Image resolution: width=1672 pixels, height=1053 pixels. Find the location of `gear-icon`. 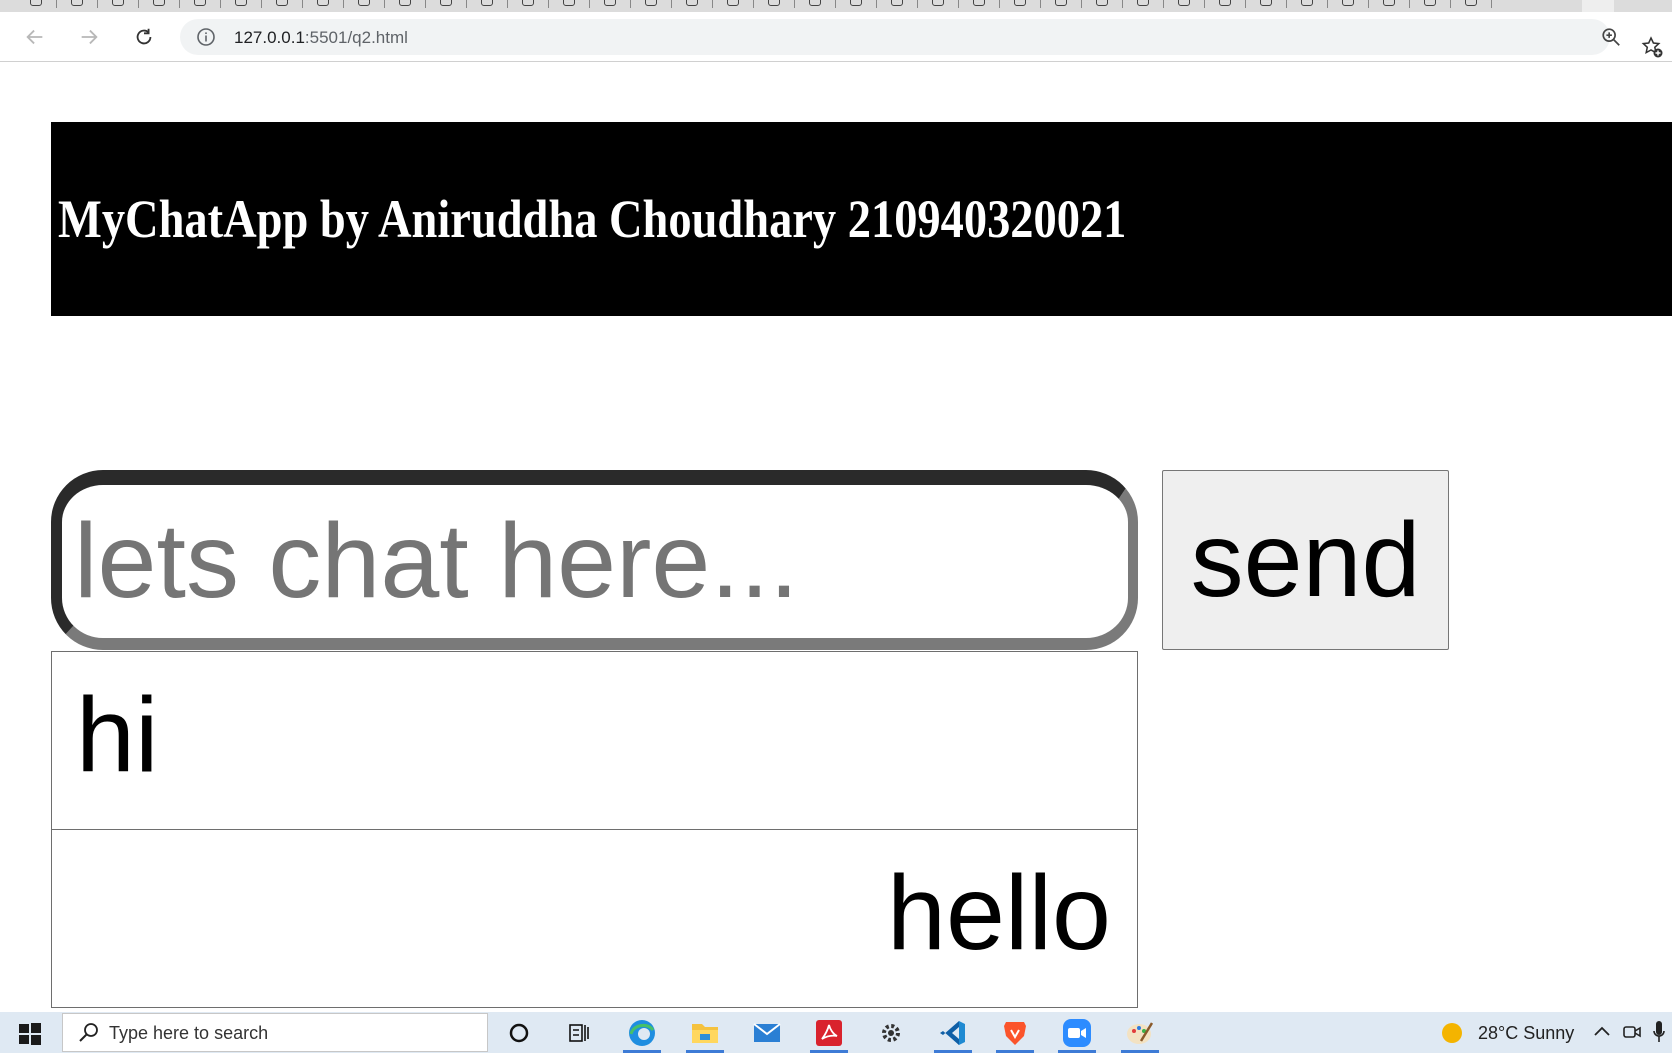

gear-icon is located at coordinates (891, 1033).